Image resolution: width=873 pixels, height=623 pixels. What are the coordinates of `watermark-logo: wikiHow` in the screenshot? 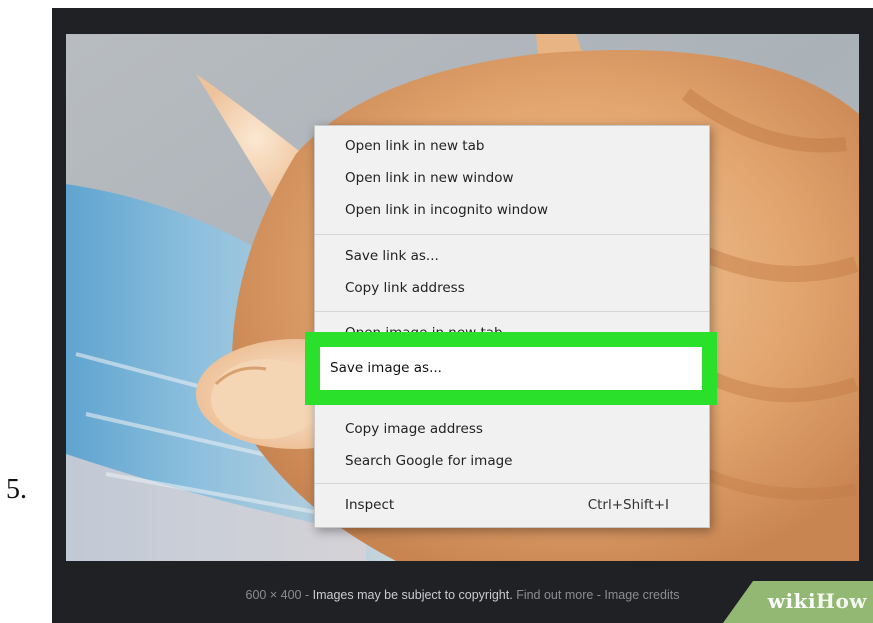 It's located at (817, 601).